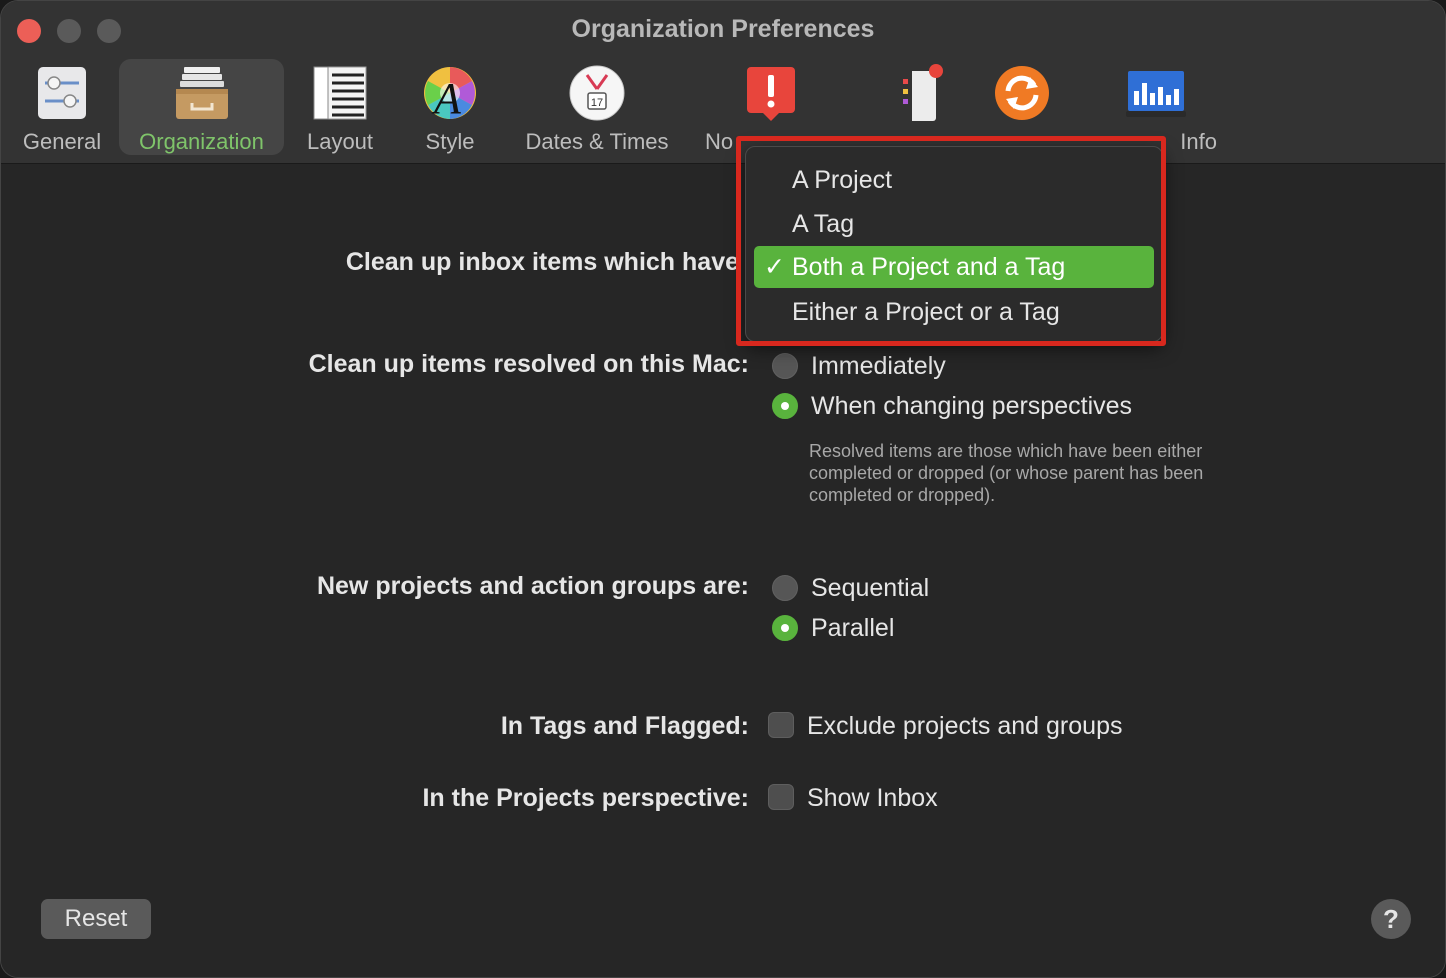 Image resolution: width=1446 pixels, height=978 pixels. I want to click on radio-immediately, so click(785, 366).